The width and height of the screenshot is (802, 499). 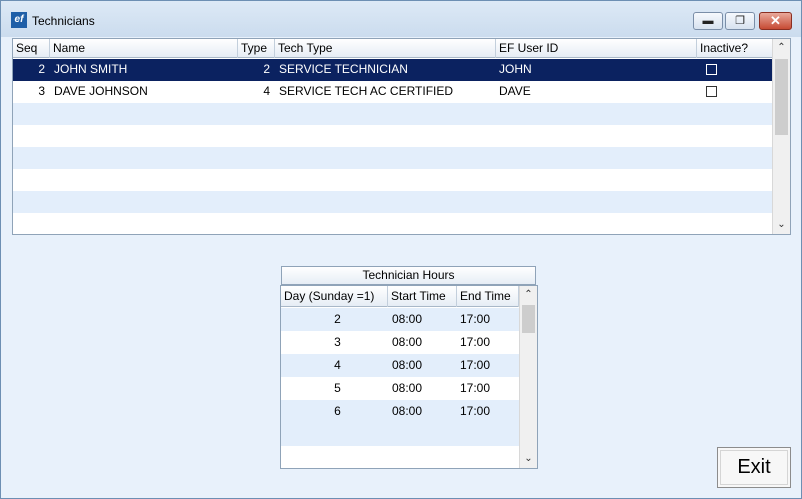 I want to click on cell-ef-user-id: DAVE, so click(x=515, y=91).